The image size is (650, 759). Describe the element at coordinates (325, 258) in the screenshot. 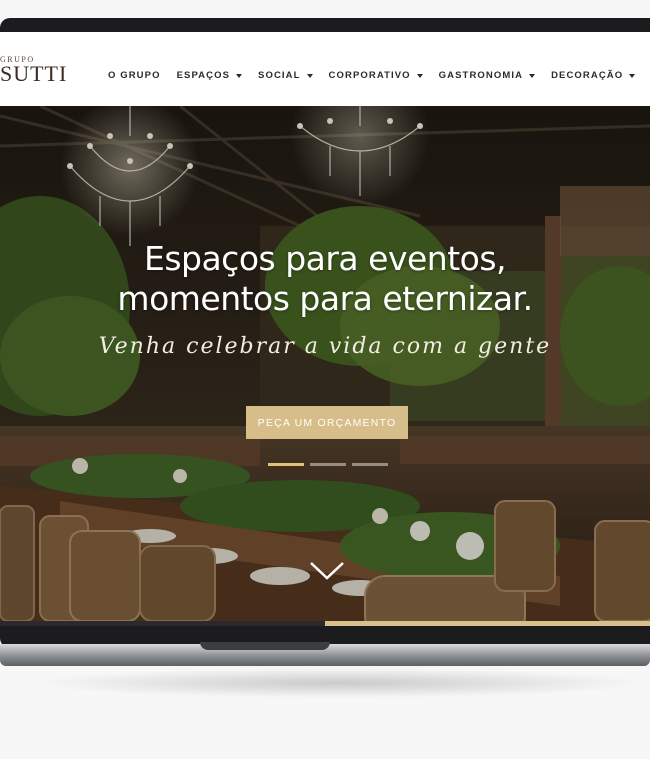

I see `hero-title-line1: Espaços para eventos,` at that location.